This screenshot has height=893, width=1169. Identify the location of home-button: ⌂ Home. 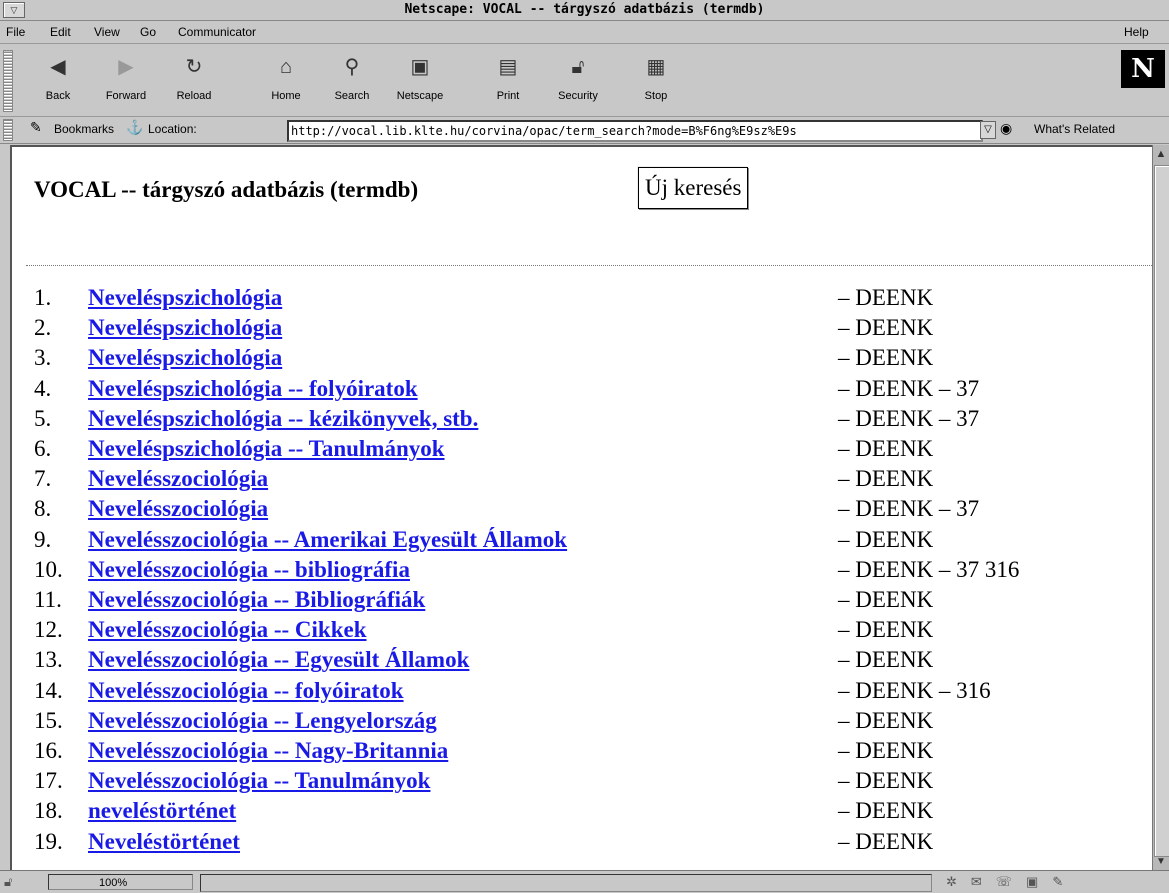
(286, 78).